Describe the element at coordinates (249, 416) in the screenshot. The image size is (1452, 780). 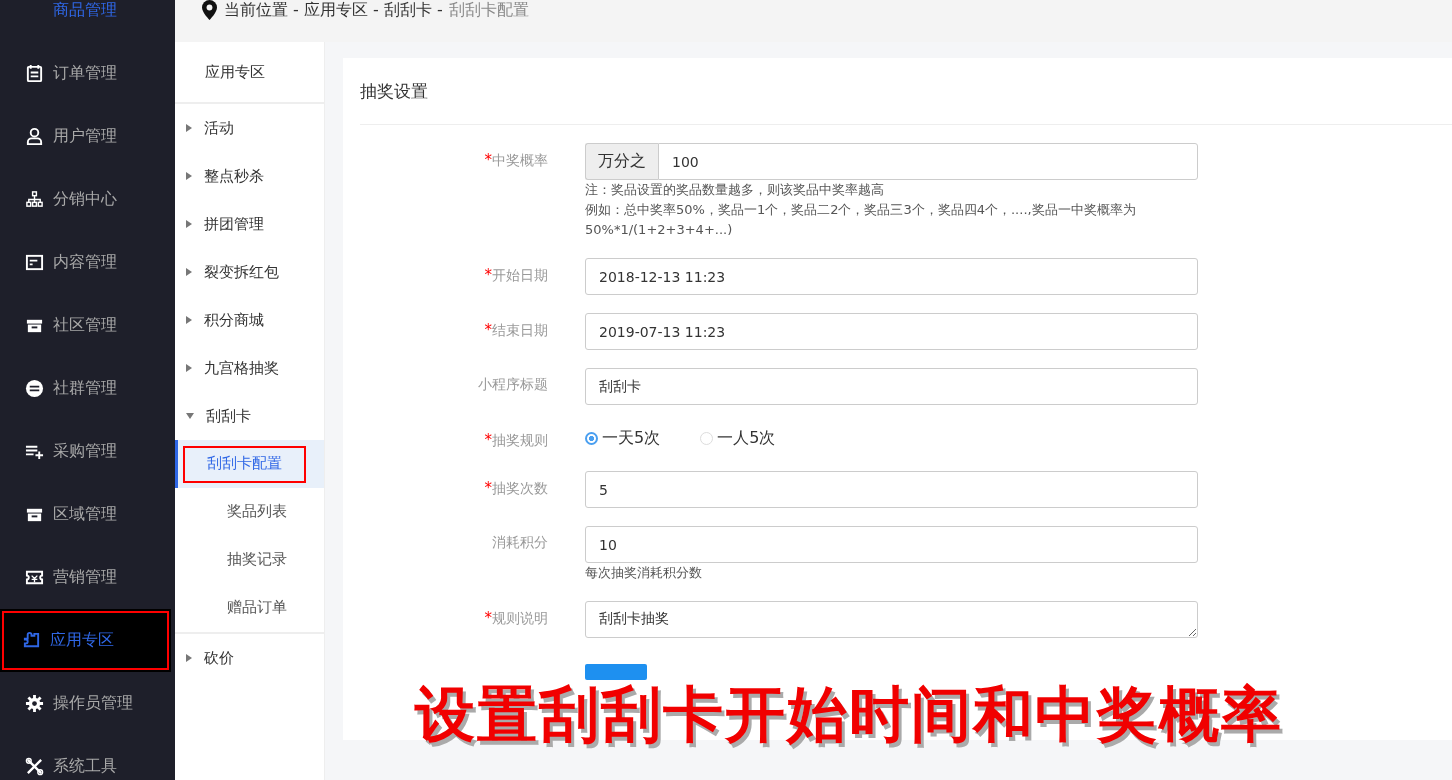
I see `submenu-group: 刮刮卡` at that location.